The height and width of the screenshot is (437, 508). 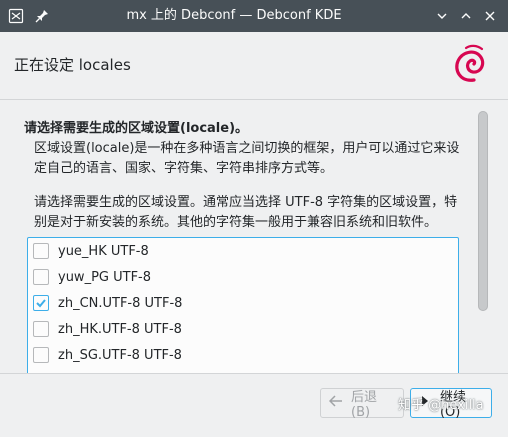 What do you see at coordinates (442, 16) in the screenshot?
I see `minimize-icon` at bounding box center [442, 16].